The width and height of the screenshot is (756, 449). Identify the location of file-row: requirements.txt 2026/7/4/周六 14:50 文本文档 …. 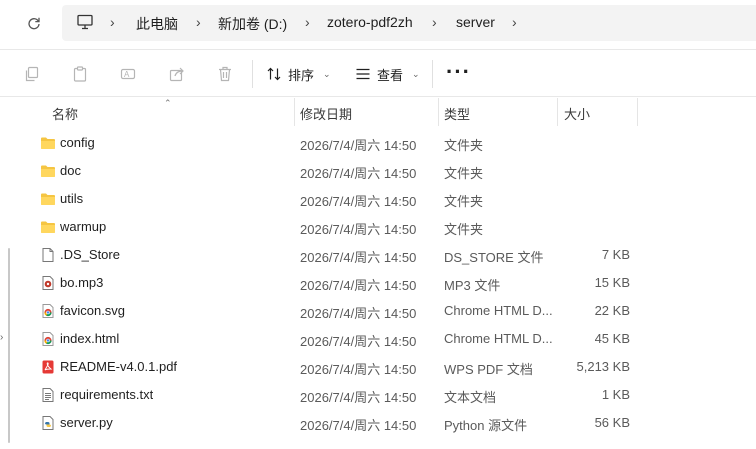
(334, 395).